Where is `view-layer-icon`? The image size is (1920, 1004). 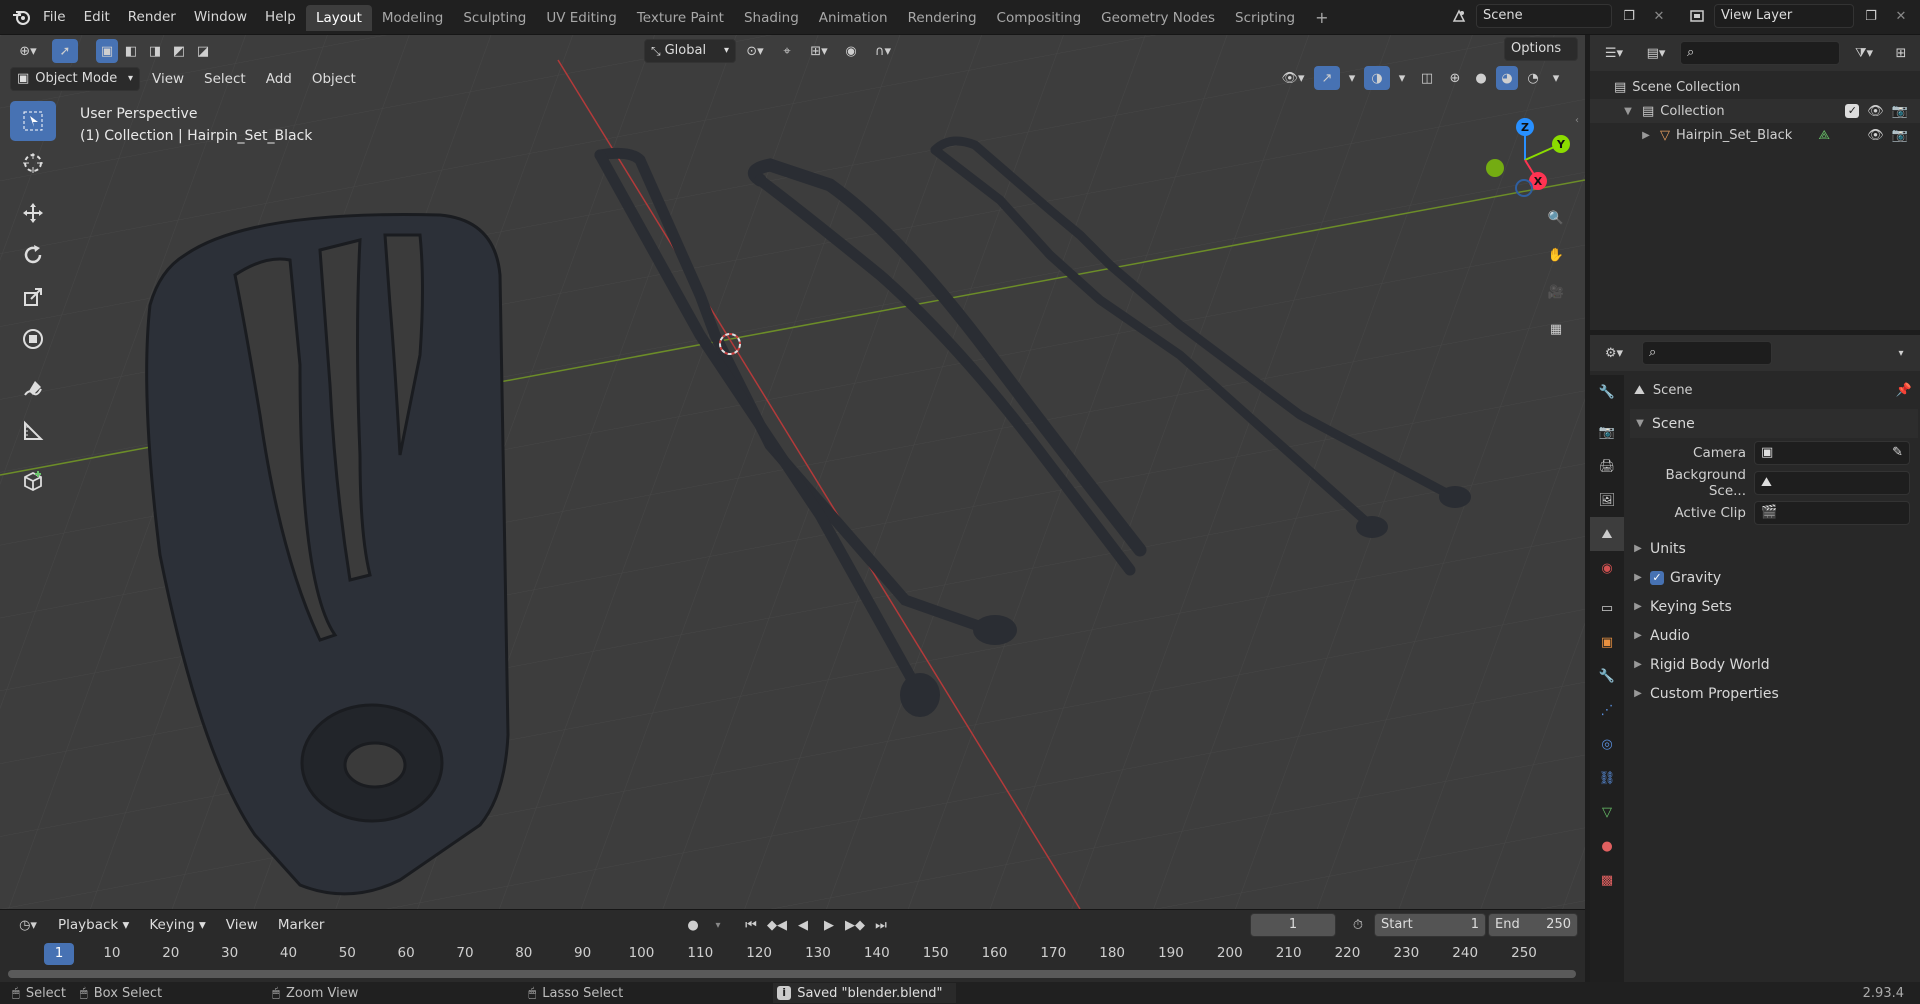 view-layer-icon is located at coordinates (1697, 16).